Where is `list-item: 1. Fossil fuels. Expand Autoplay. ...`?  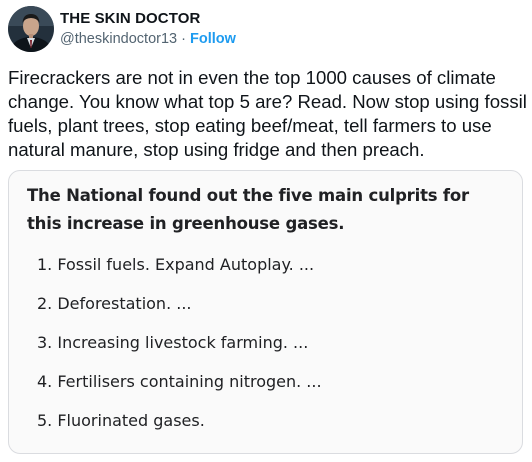
list-item: 1. Fossil fuels. Expand Autoplay. ... is located at coordinates (176, 264).